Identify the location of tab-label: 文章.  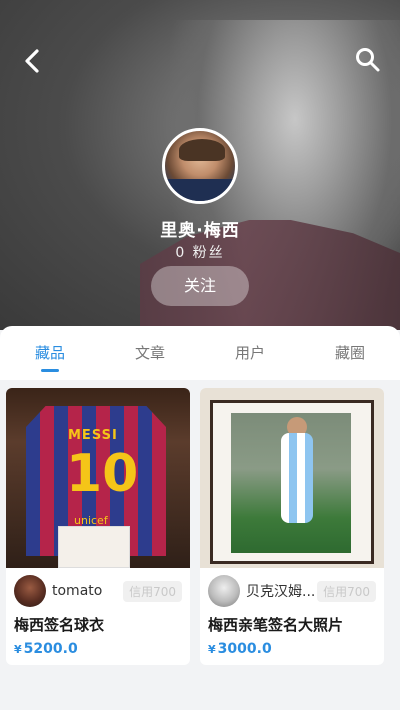
(149, 353).